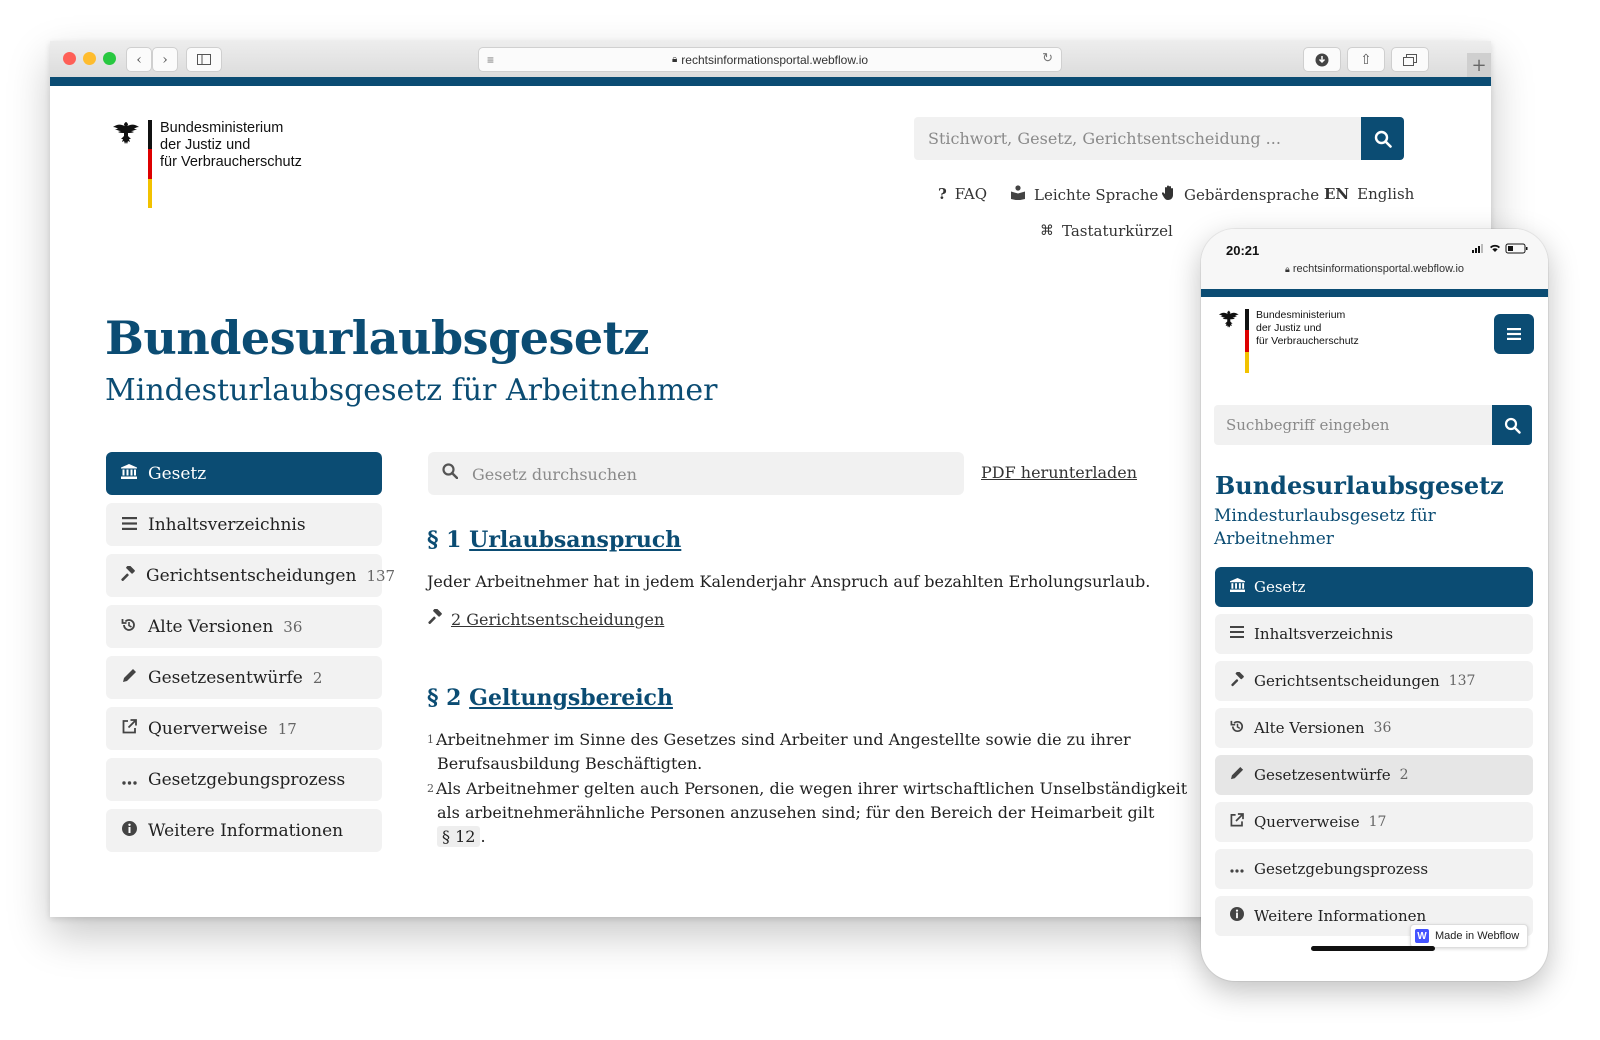 The height and width of the screenshot is (1040, 1600). What do you see at coordinates (1047, 231) in the screenshot?
I see `command-key-icon: ⌘` at bounding box center [1047, 231].